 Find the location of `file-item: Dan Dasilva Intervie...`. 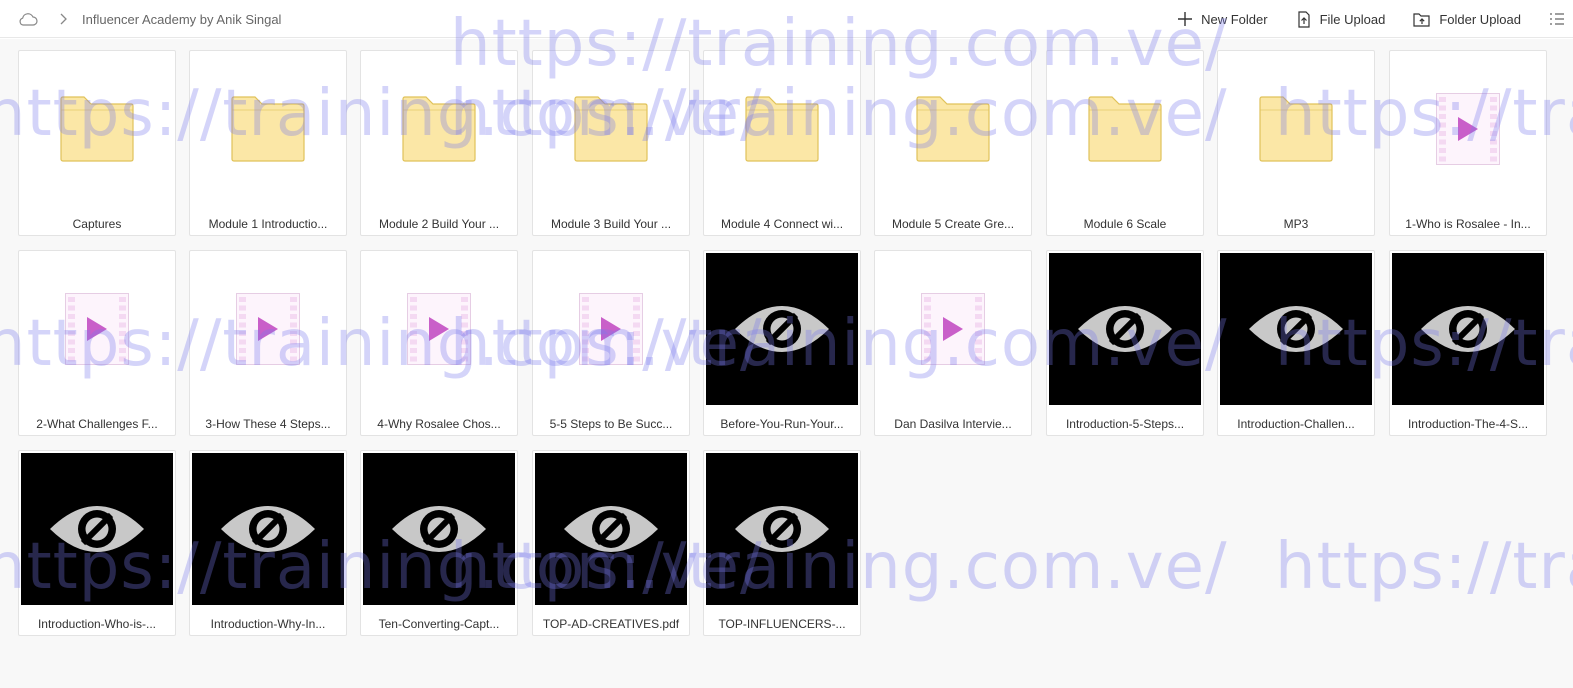

file-item: Dan Dasilva Intervie... is located at coordinates (953, 343).